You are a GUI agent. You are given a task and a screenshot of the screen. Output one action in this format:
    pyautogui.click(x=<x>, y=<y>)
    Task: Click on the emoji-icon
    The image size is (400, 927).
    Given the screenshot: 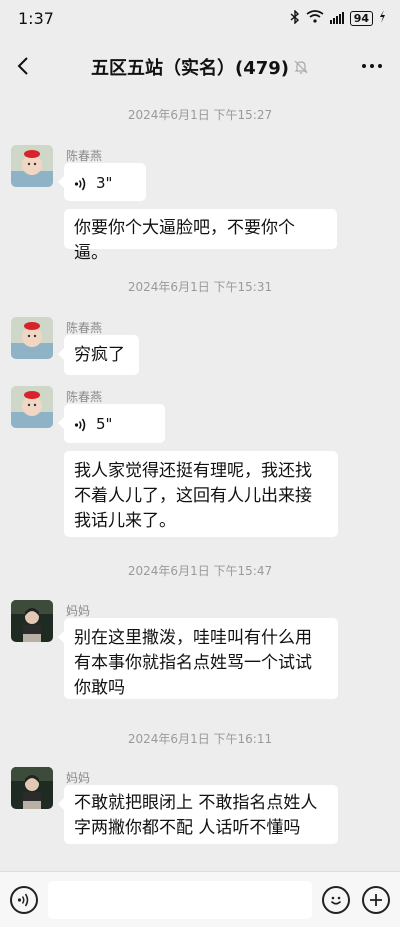 What is the action you would take?
    pyautogui.click(x=336, y=900)
    